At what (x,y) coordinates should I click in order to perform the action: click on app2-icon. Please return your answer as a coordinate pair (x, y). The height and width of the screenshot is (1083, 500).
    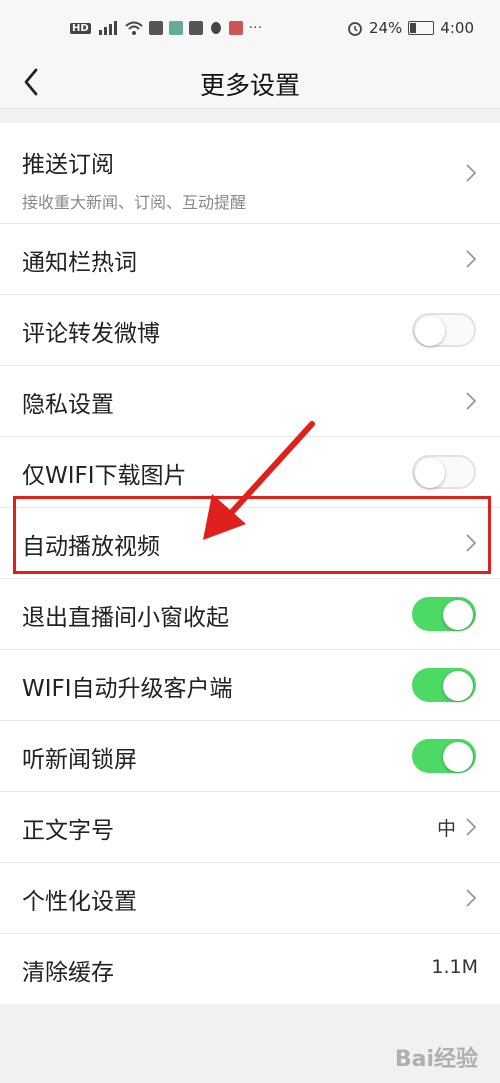
    Looking at the image, I should click on (235, 28).